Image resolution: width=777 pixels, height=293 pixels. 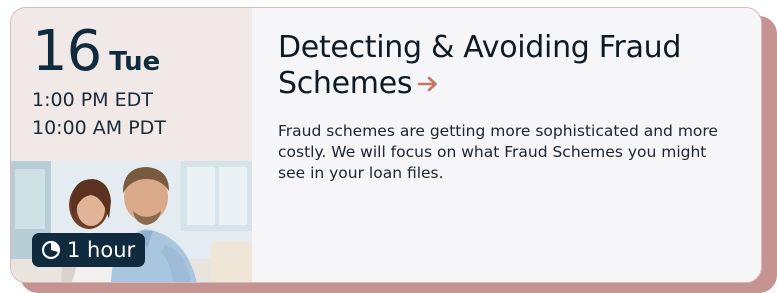 What do you see at coordinates (101, 250) in the screenshot?
I see `duration-text: 1 hour` at bounding box center [101, 250].